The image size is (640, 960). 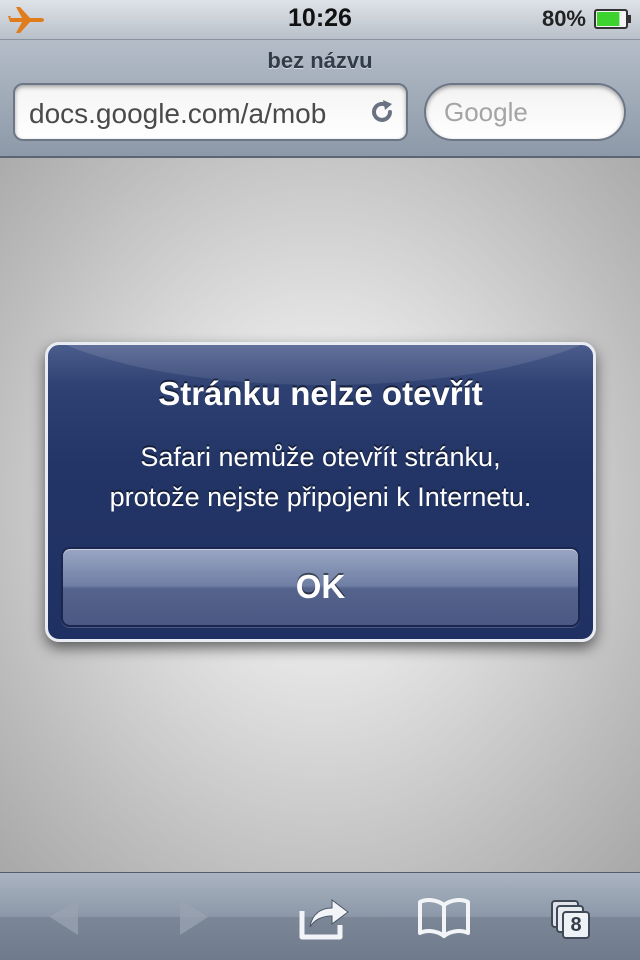 I want to click on back-arrow-icon, so click(x=66, y=917).